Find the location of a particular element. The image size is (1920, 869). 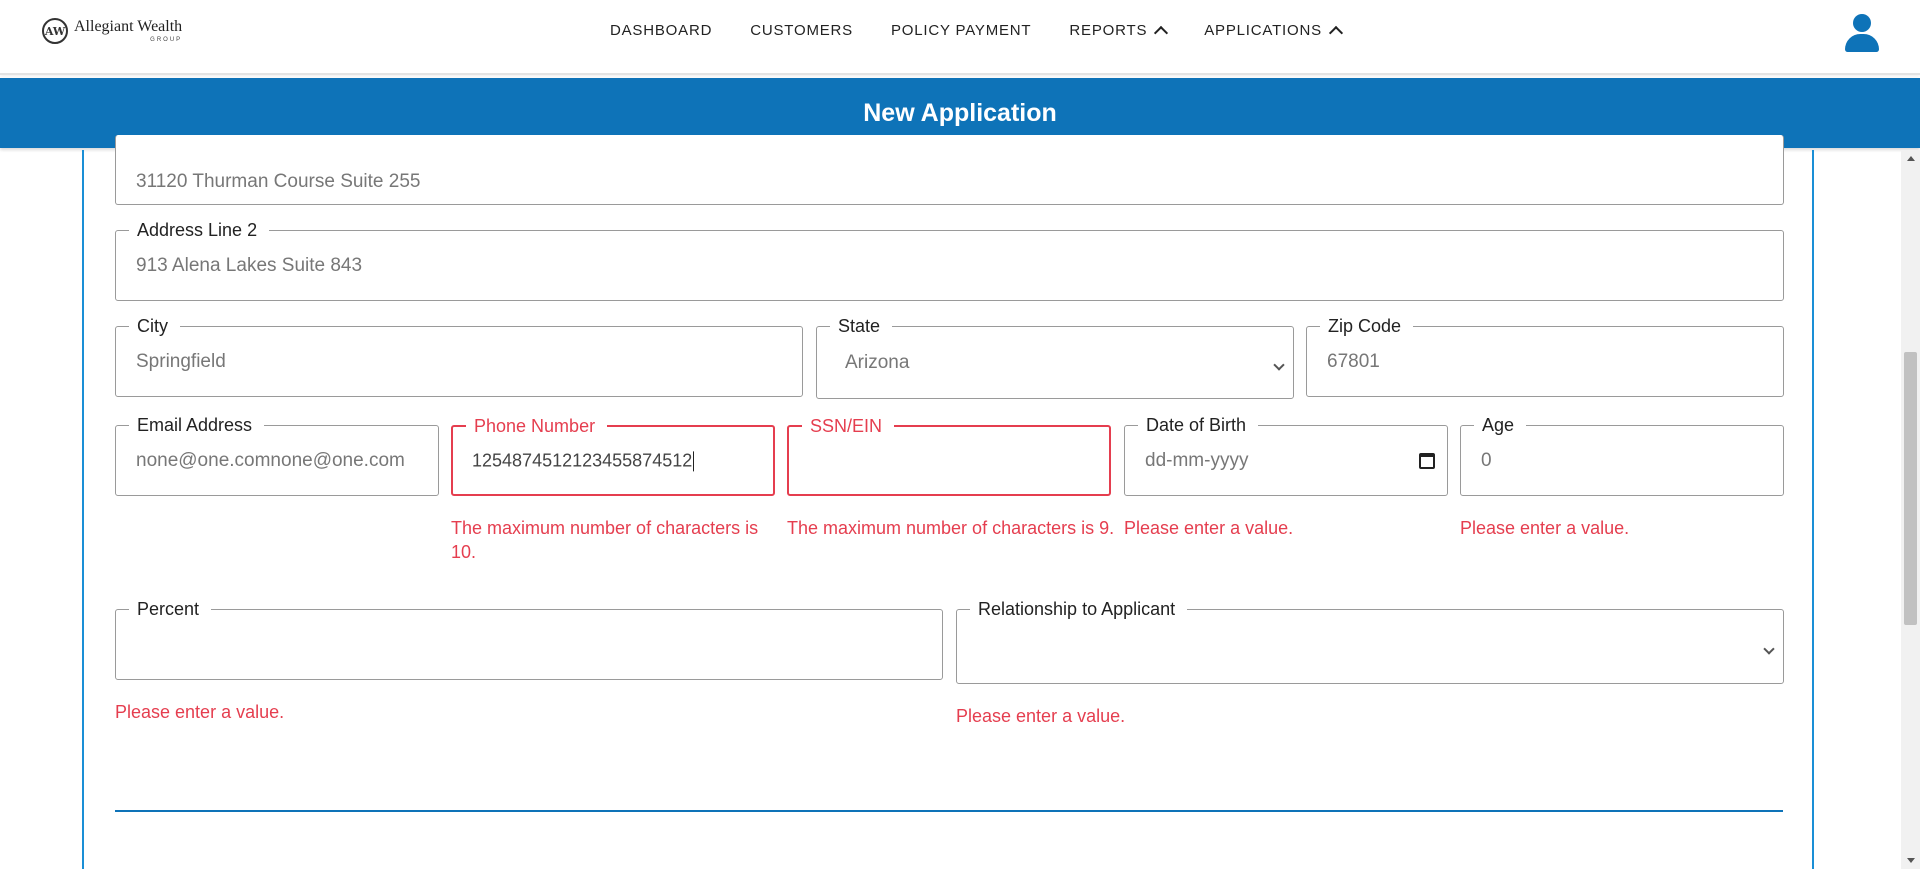

email-label: Email Address is located at coordinates (197, 425).